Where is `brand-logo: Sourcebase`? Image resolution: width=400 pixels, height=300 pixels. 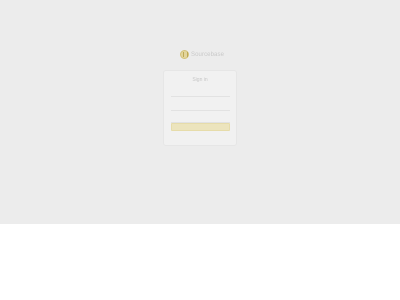
brand-logo: Sourcebase is located at coordinates (202, 54).